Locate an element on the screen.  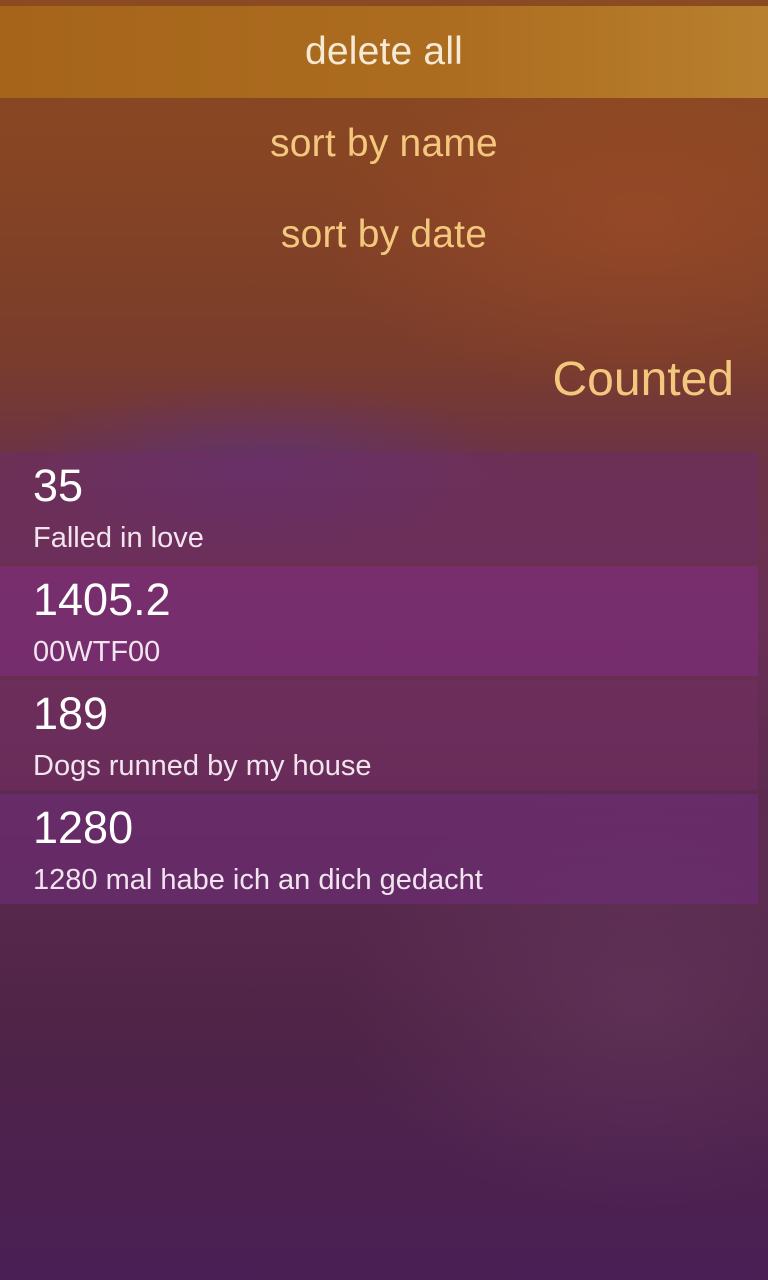
page-title: Counted is located at coordinates (643, 379).